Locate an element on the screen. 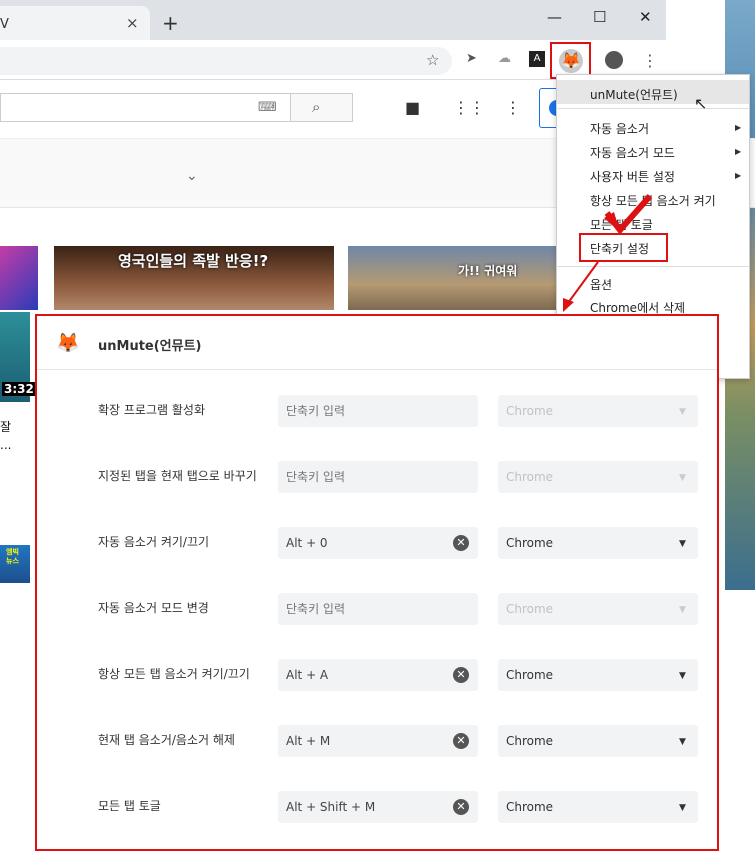  youtube-search-input is located at coordinates (145, 107).